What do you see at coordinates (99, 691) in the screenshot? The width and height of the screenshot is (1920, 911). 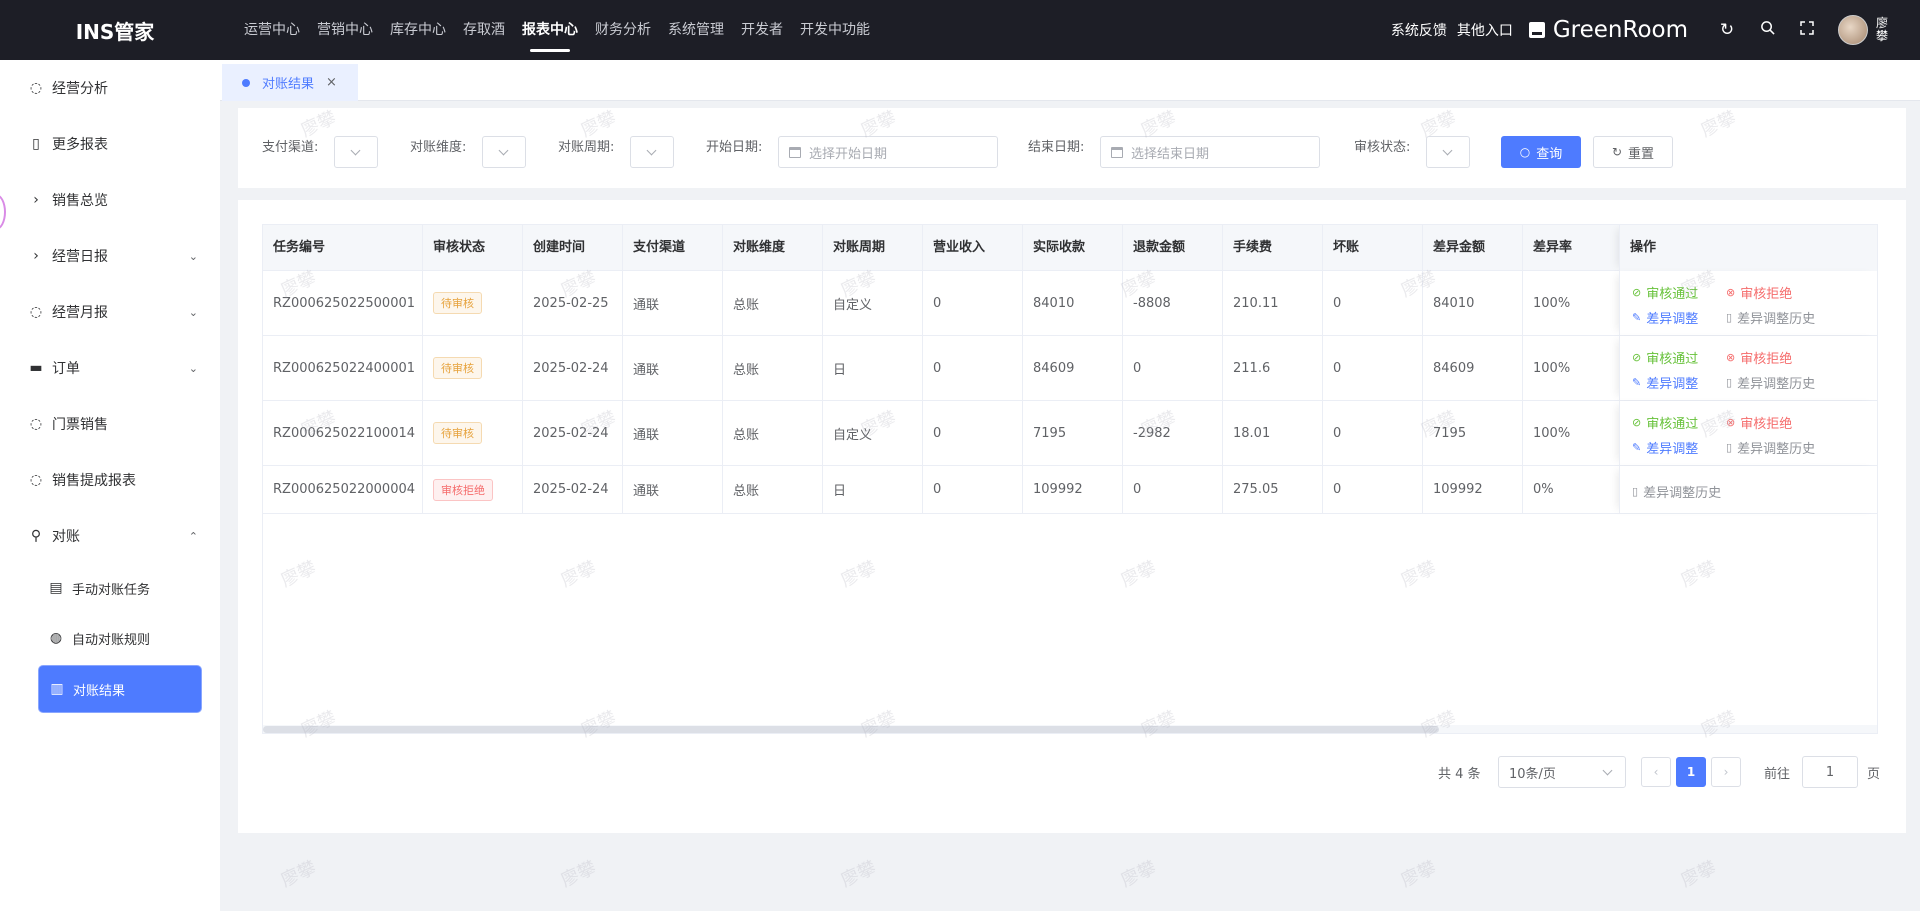 I see `sidebar-item-label: 对账结果` at bounding box center [99, 691].